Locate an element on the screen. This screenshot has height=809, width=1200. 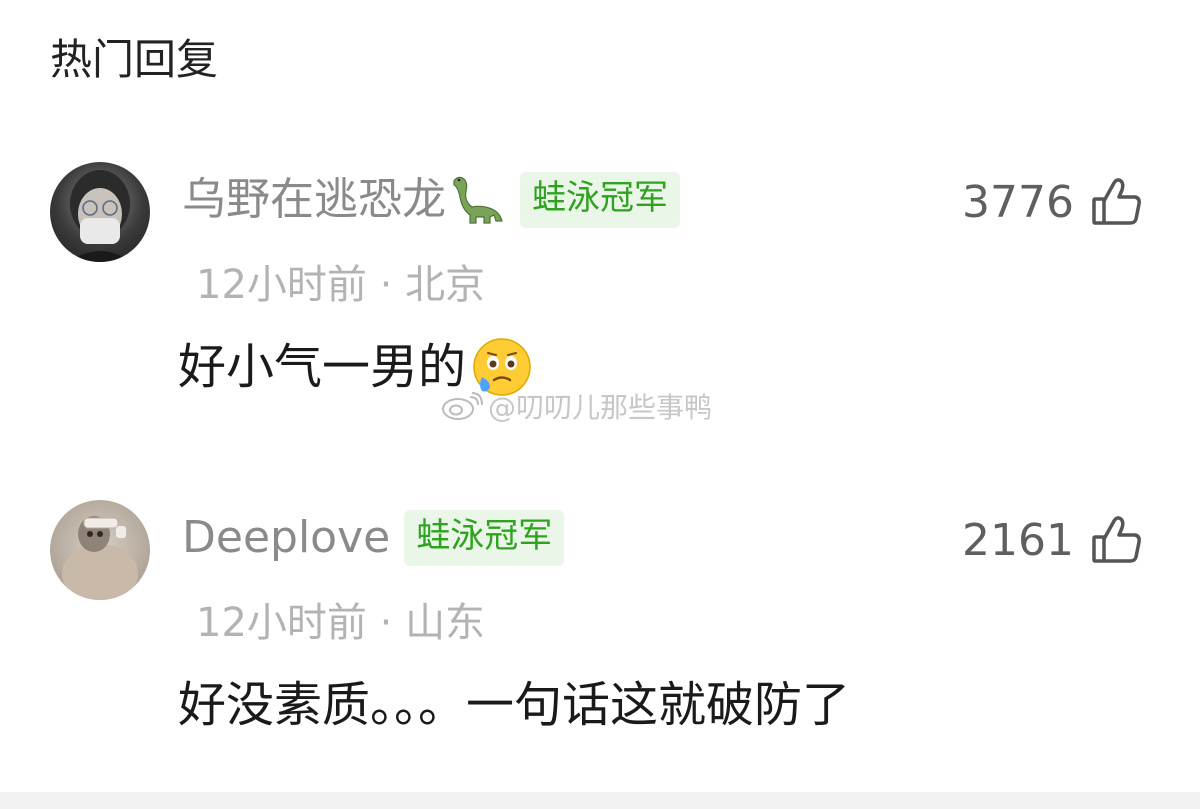
like-button: 2161 is located at coordinates (1053, 540).